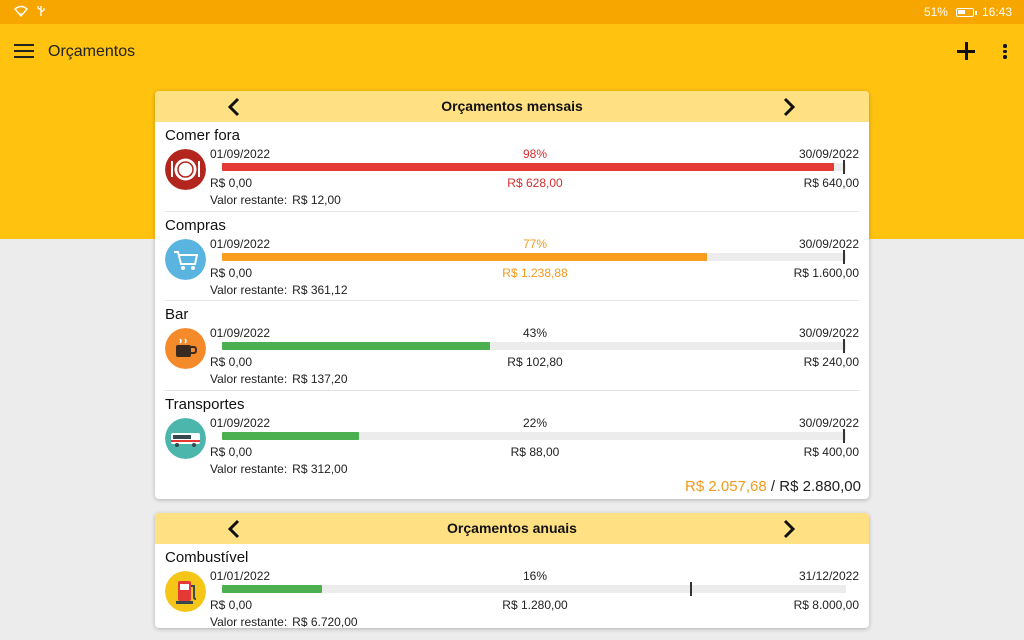 The height and width of the screenshot is (640, 1024). What do you see at coordinates (512, 12) in the screenshot?
I see `status-bar: 51% 16:43` at bounding box center [512, 12].